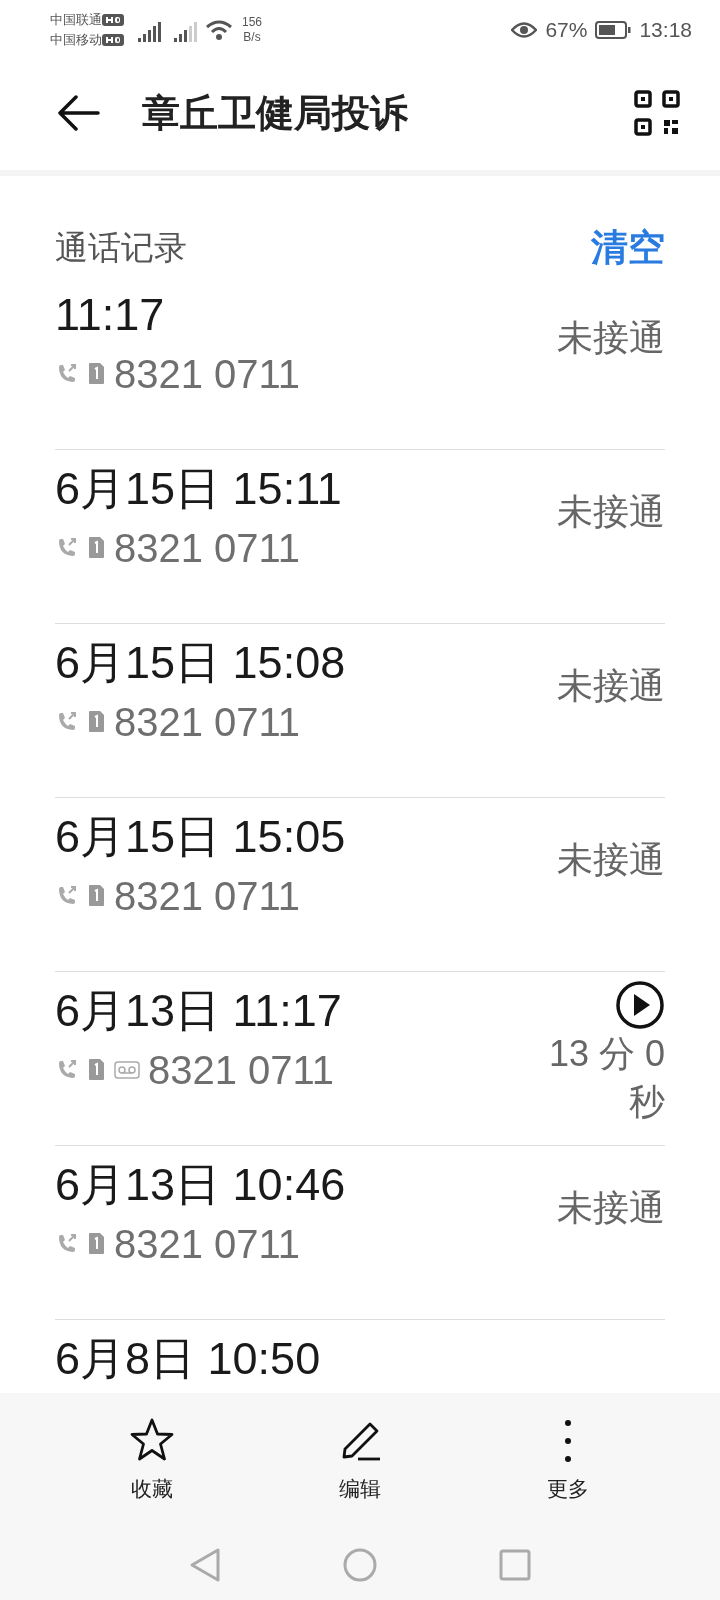 The width and height of the screenshot is (720, 1600). I want to click on eye-icon, so click(524, 30).